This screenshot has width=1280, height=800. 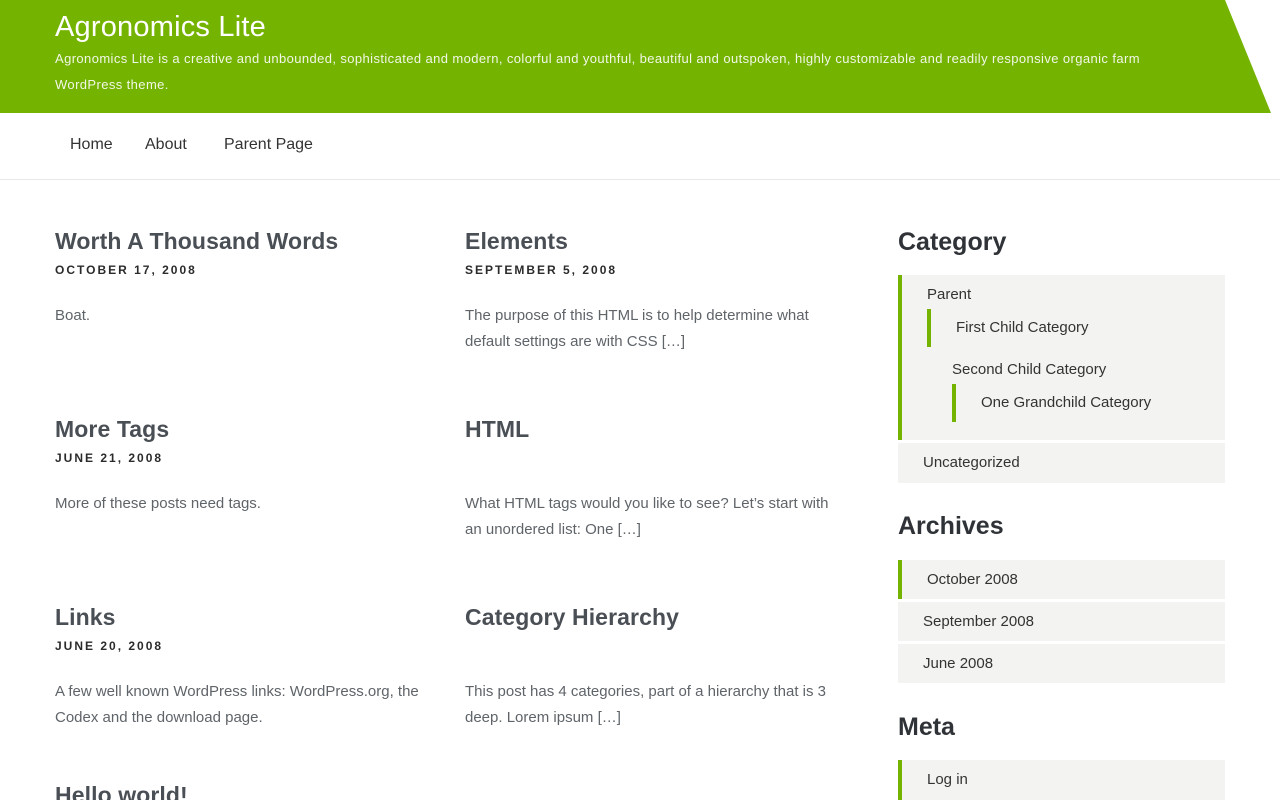 I want to click on nav-item-parent-page: Parent Page, so click(x=268, y=145).